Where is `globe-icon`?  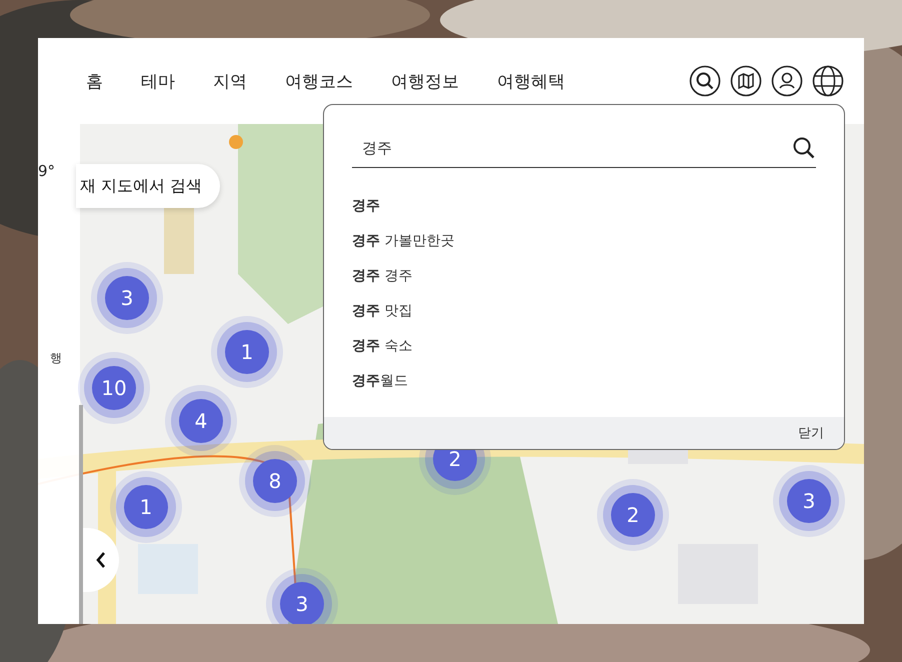
globe-icon is located at coordinates (828, 81).